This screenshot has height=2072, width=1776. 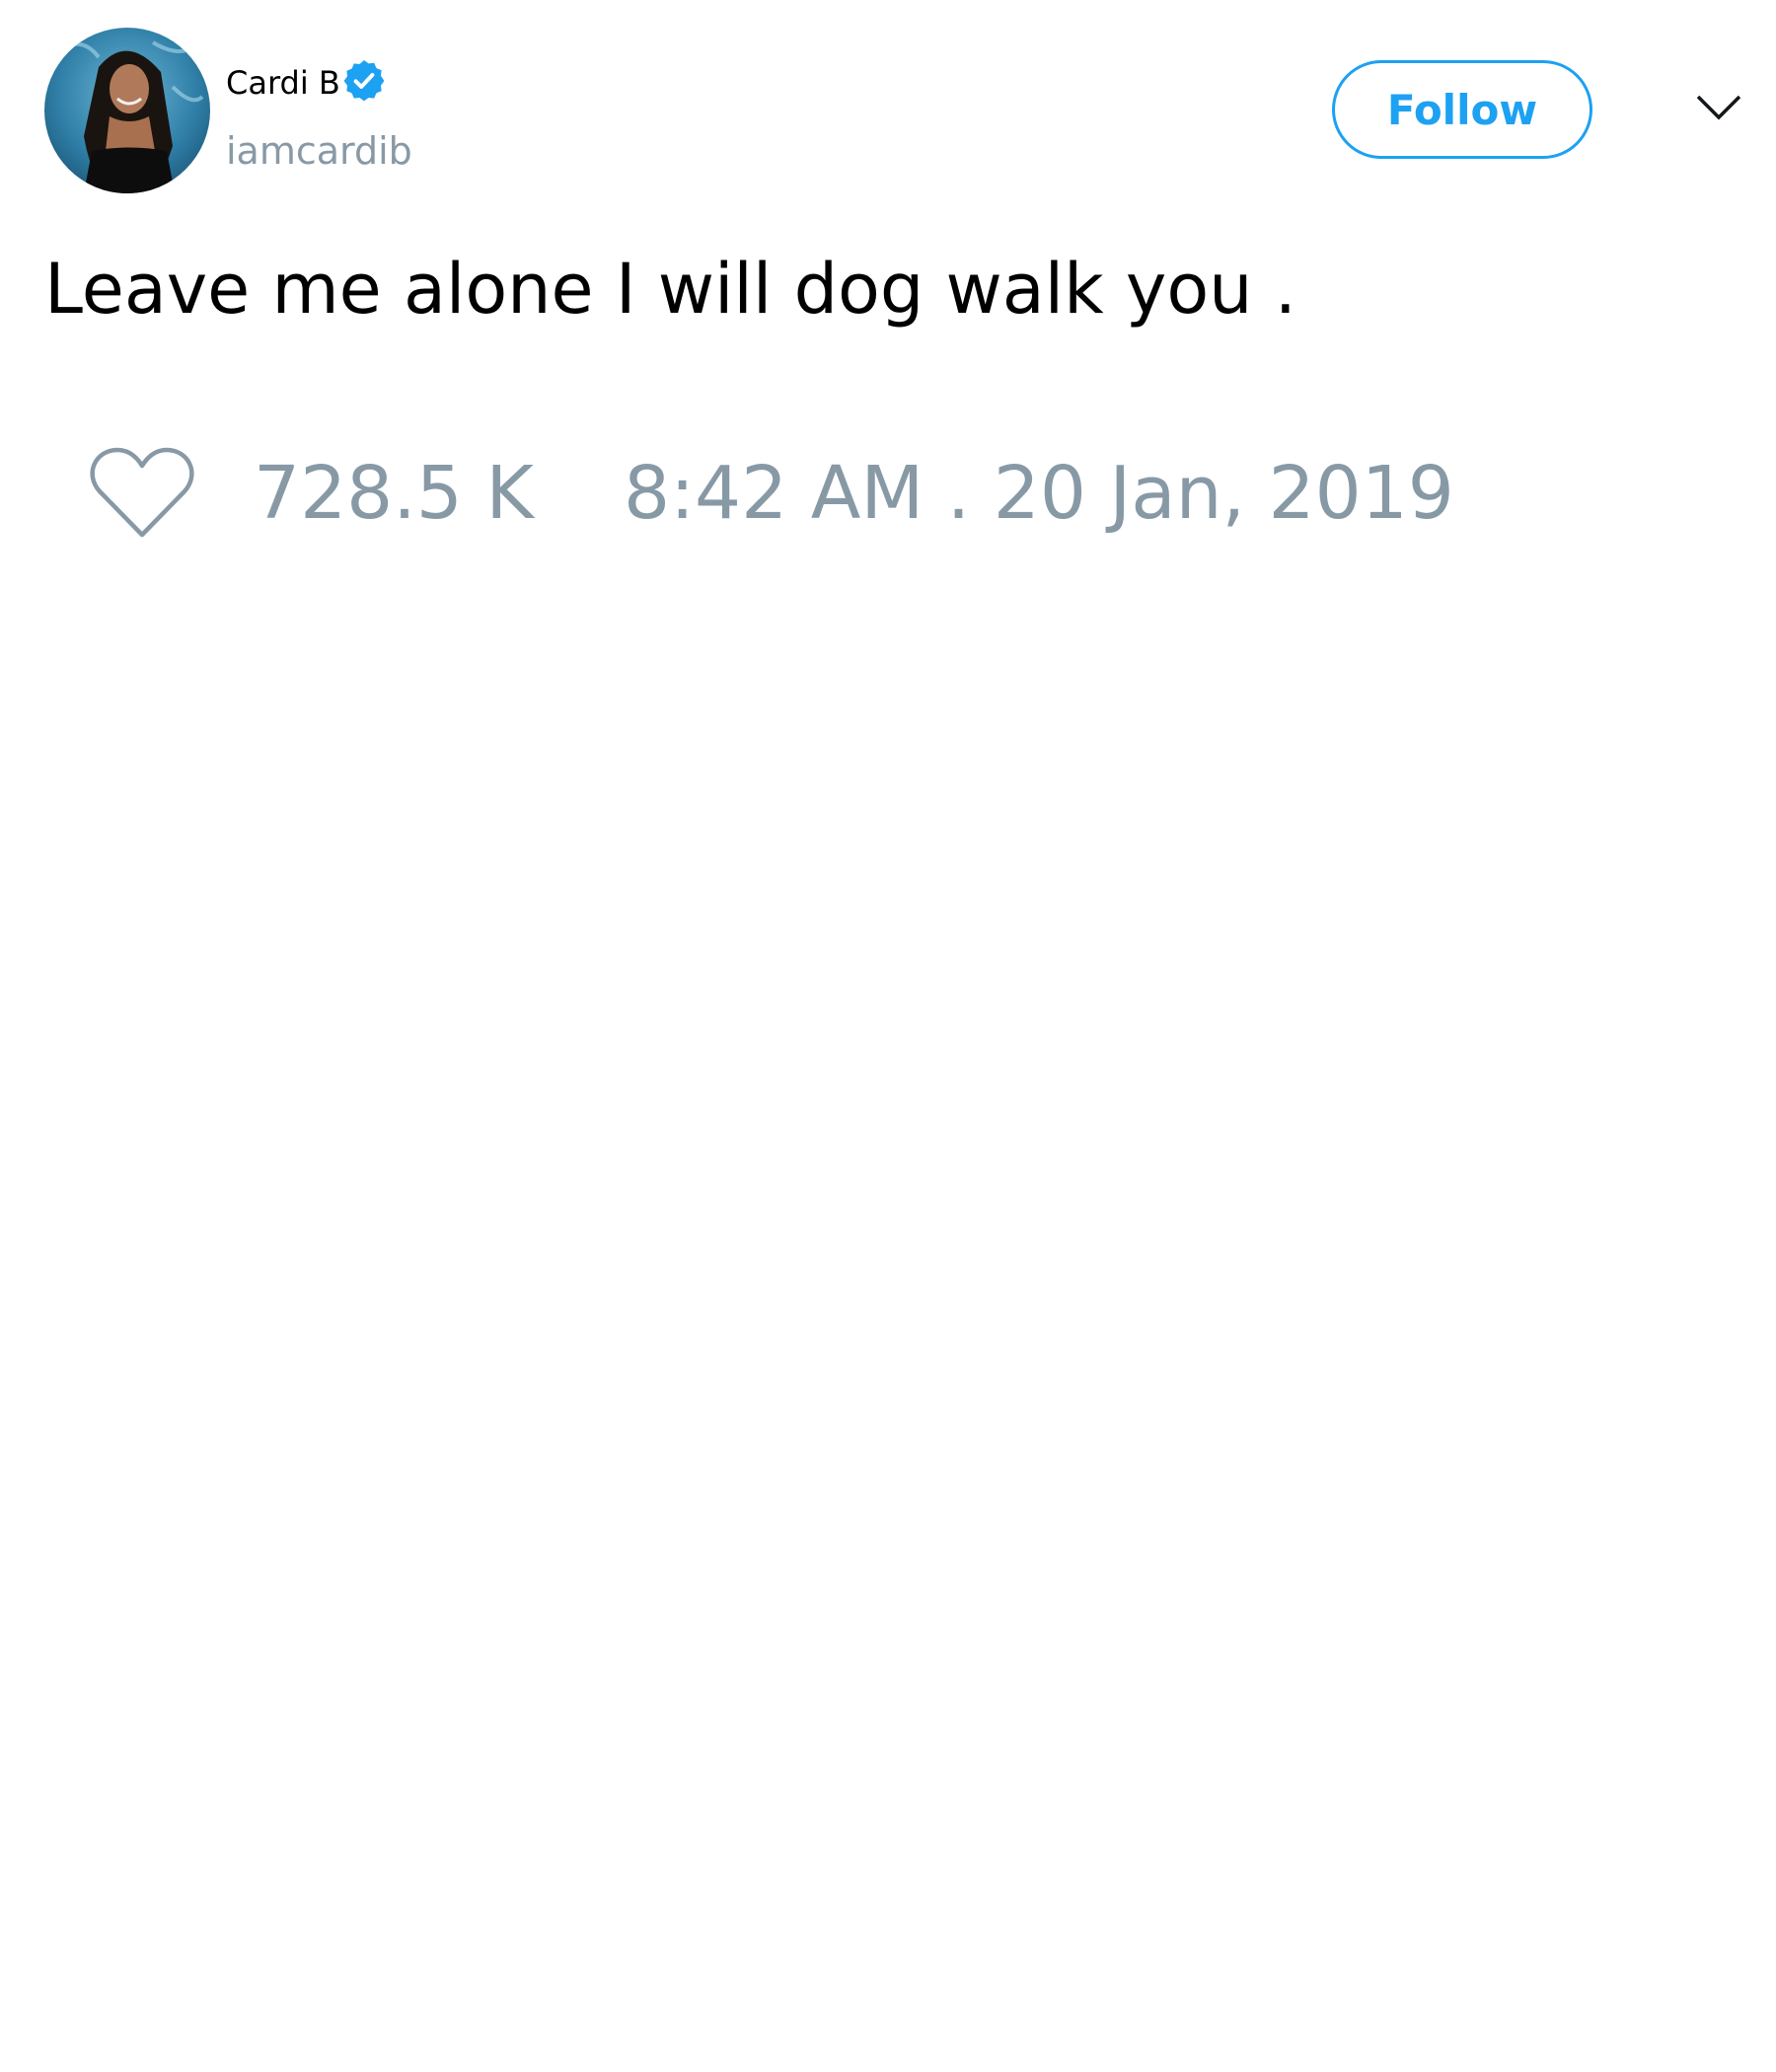 I want to click on like-count: 728.5 K, so click(x=394, y=494).